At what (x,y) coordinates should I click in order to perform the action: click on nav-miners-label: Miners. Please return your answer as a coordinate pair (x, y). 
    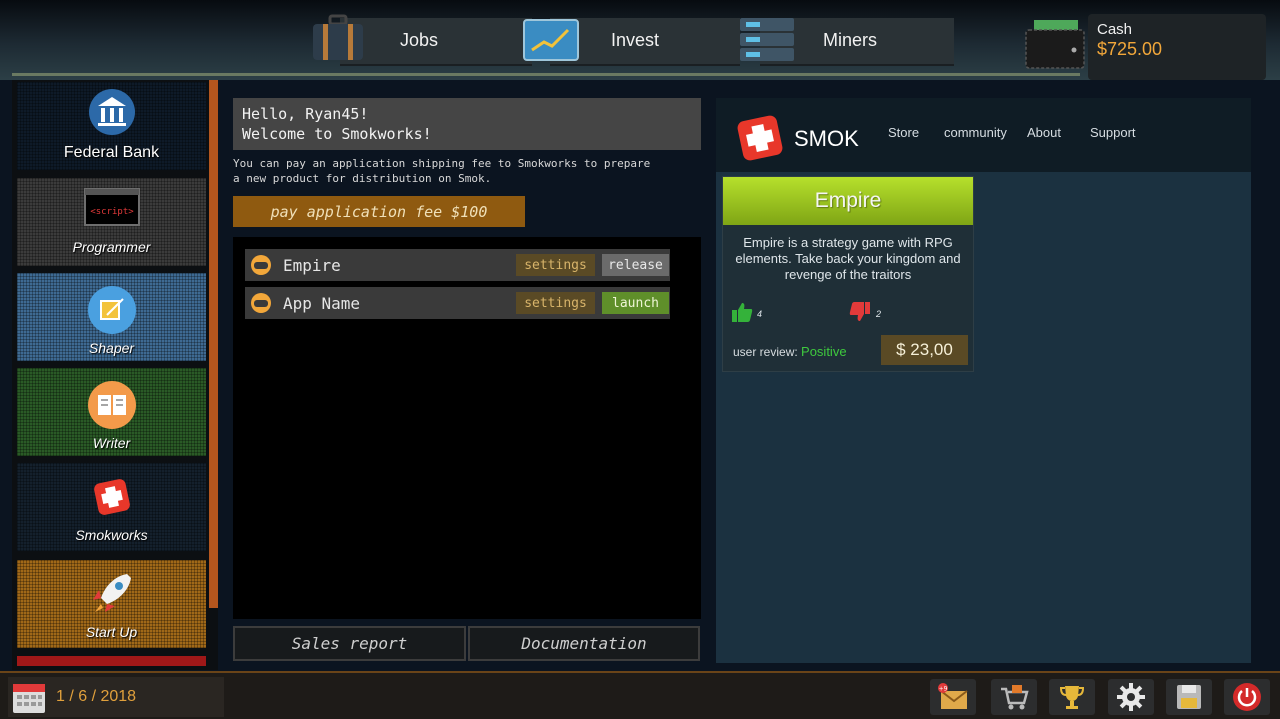
    Looking at the image, I should click on (850, 40).